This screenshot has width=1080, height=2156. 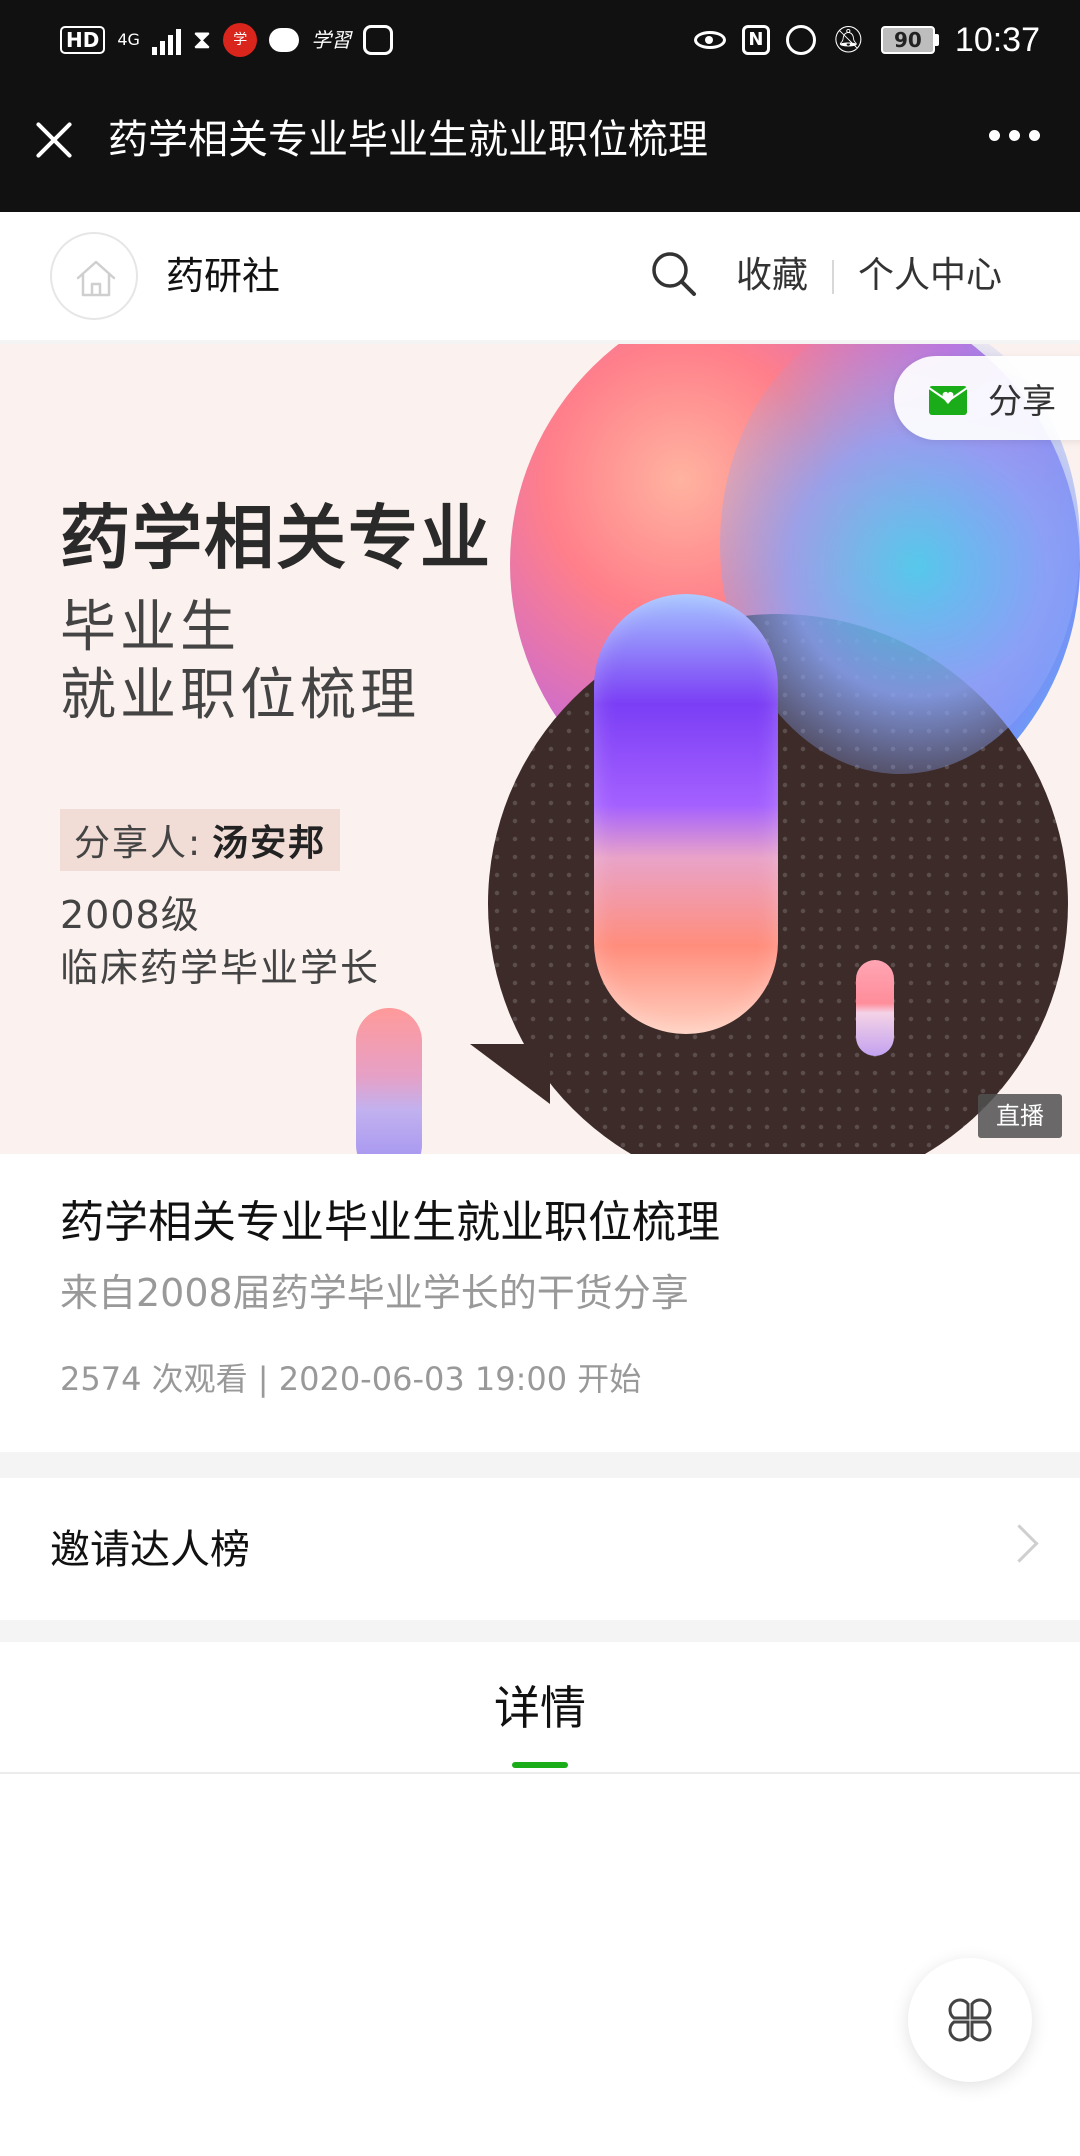 I want to click on personal-center-link: 个人中心, so click(x=930, y=276).